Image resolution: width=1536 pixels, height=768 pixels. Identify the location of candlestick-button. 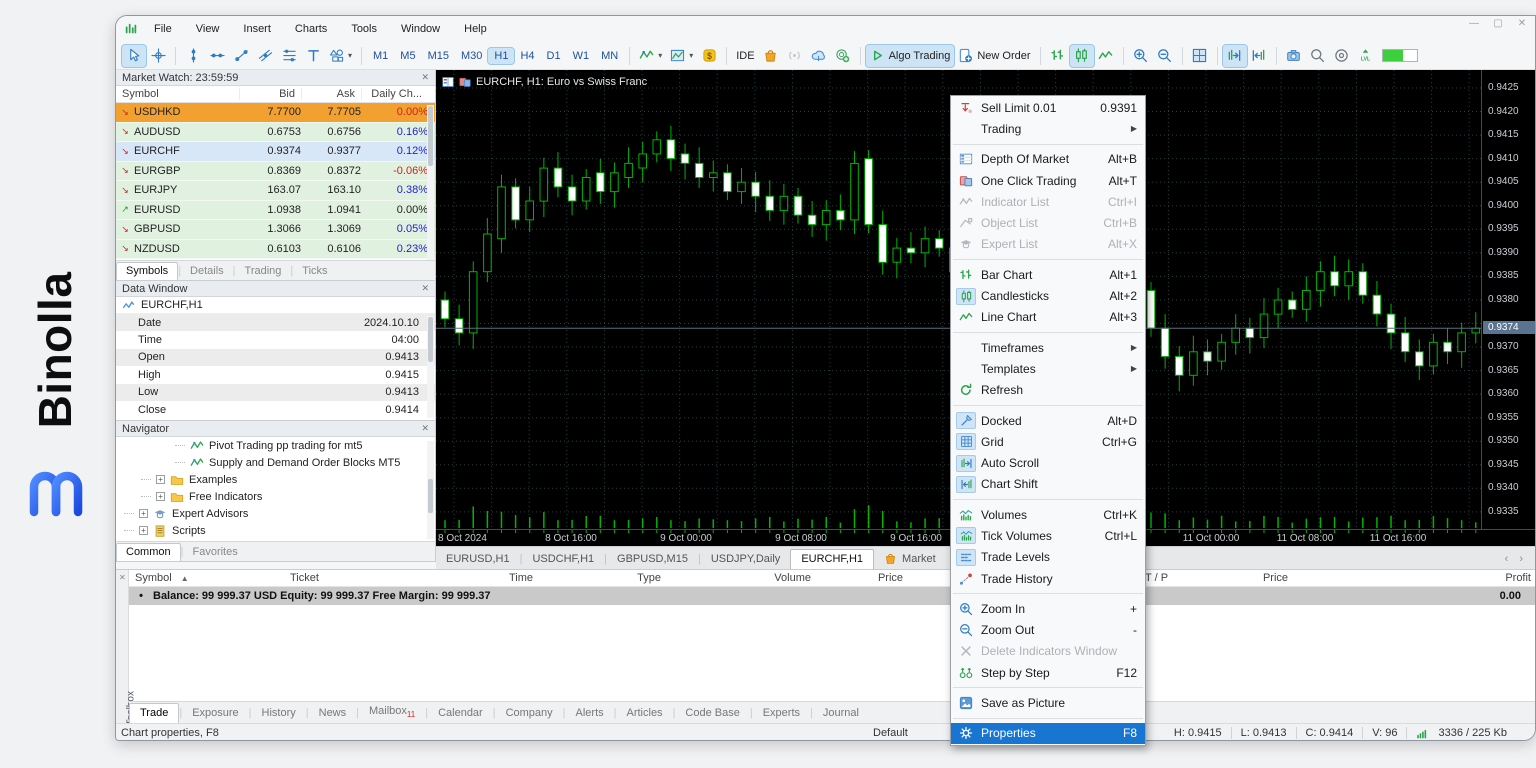
(1081, 55).